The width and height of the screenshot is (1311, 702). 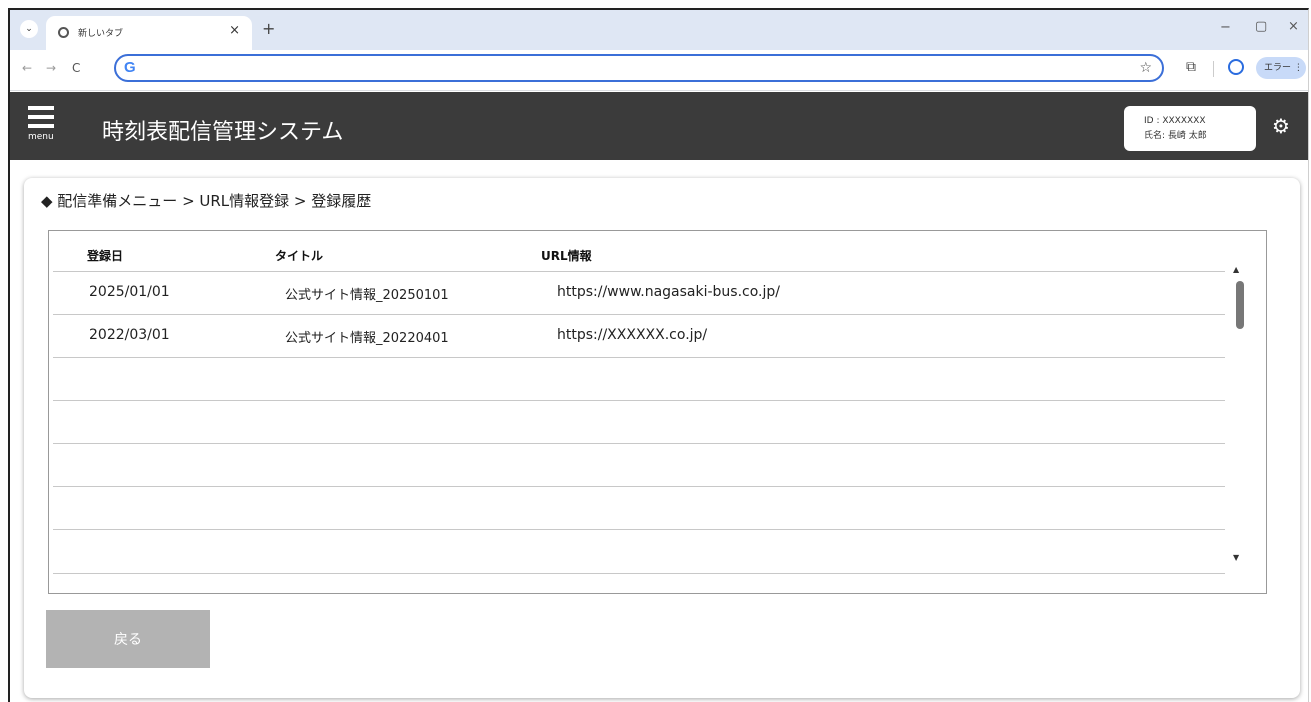 I want to click on settings-gear-icon: ⚙, so click(x=1281, y=126).